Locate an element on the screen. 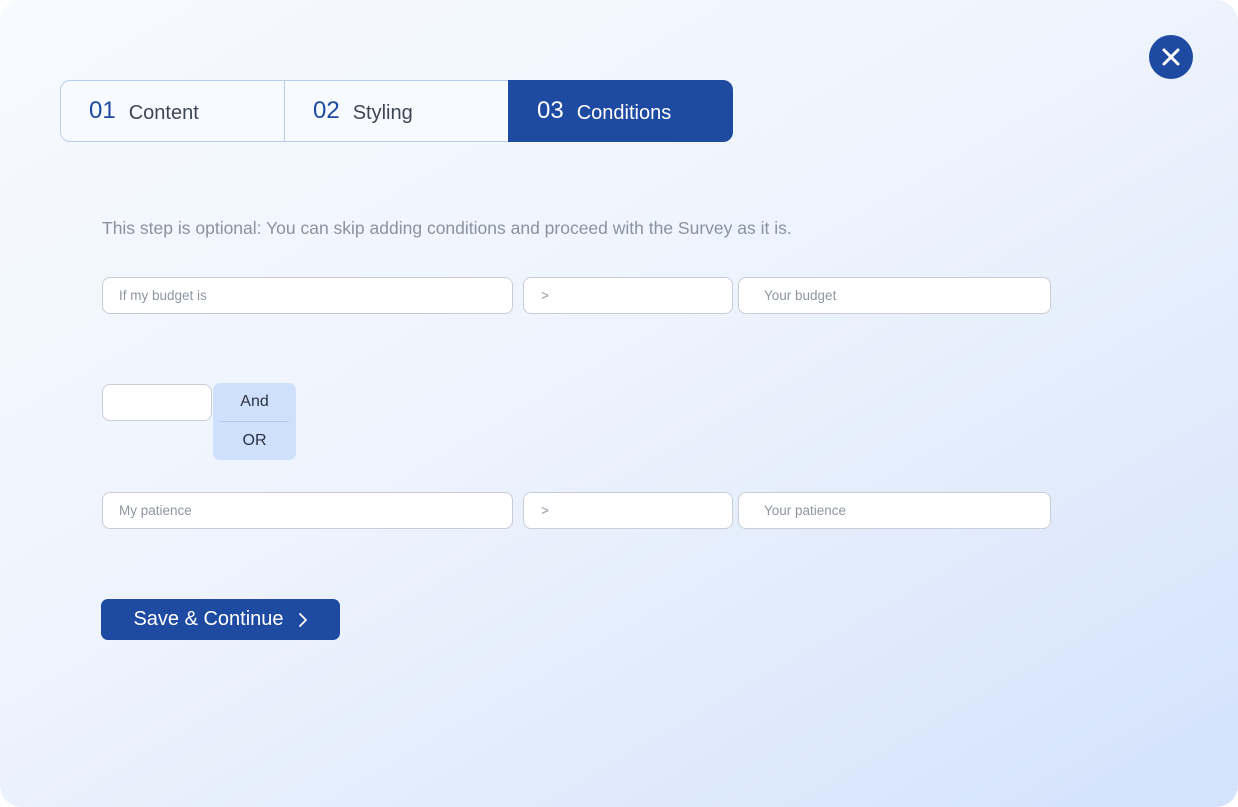 This screenshot has width=1238, height=807. condition-2-operator-select: > is located at coordinates (628, 510).